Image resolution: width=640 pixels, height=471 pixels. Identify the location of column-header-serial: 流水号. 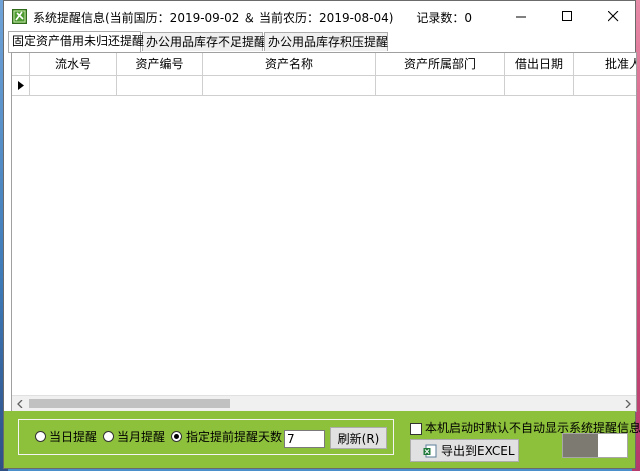
(73, 64).